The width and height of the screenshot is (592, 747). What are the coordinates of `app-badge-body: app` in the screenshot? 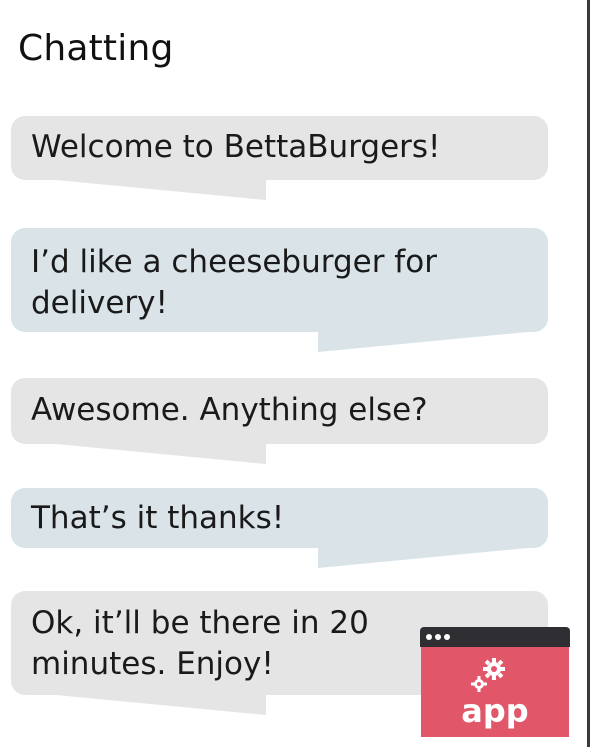 It's located at (495, 692).